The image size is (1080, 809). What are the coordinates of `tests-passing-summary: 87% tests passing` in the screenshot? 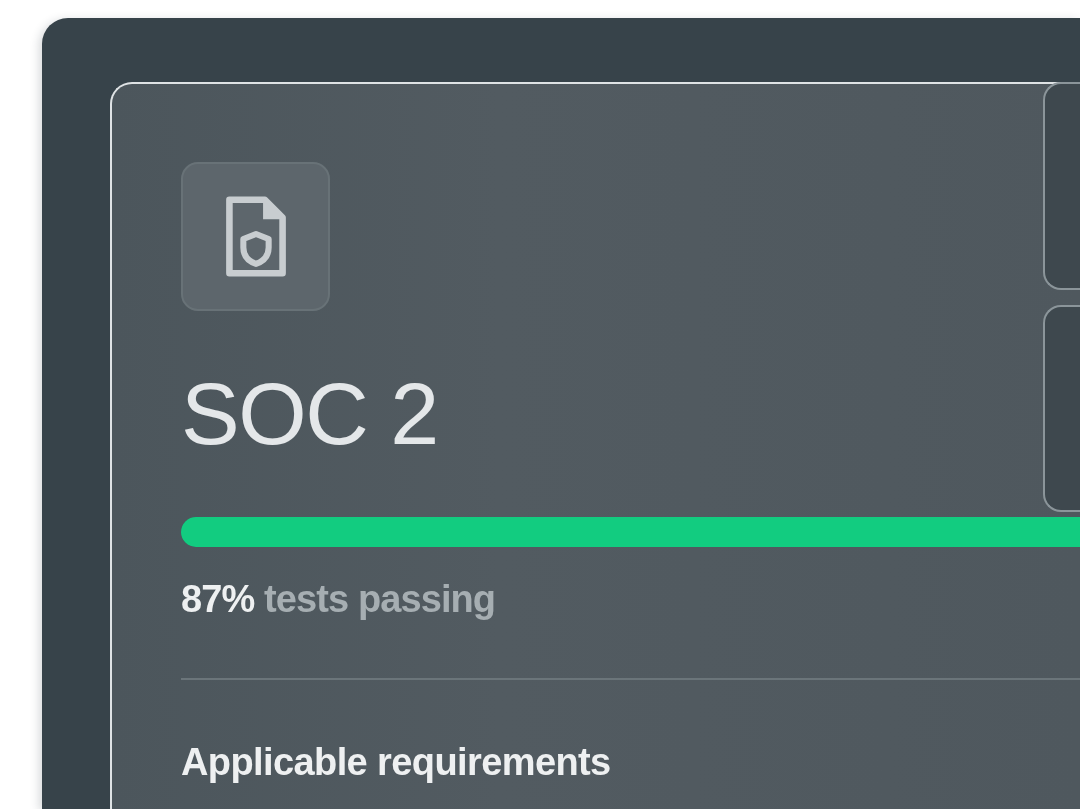 It's located at (338, 599).